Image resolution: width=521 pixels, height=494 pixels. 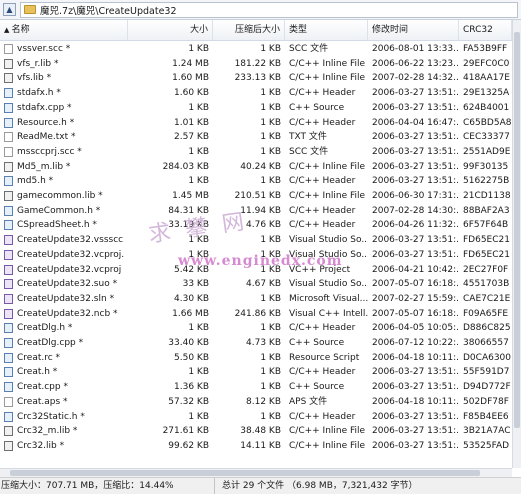 What do you see at coordinates (49, 151) in the screenshot?
I see `file-name: mssccprj.scc *` at bounding box center [49, 151].